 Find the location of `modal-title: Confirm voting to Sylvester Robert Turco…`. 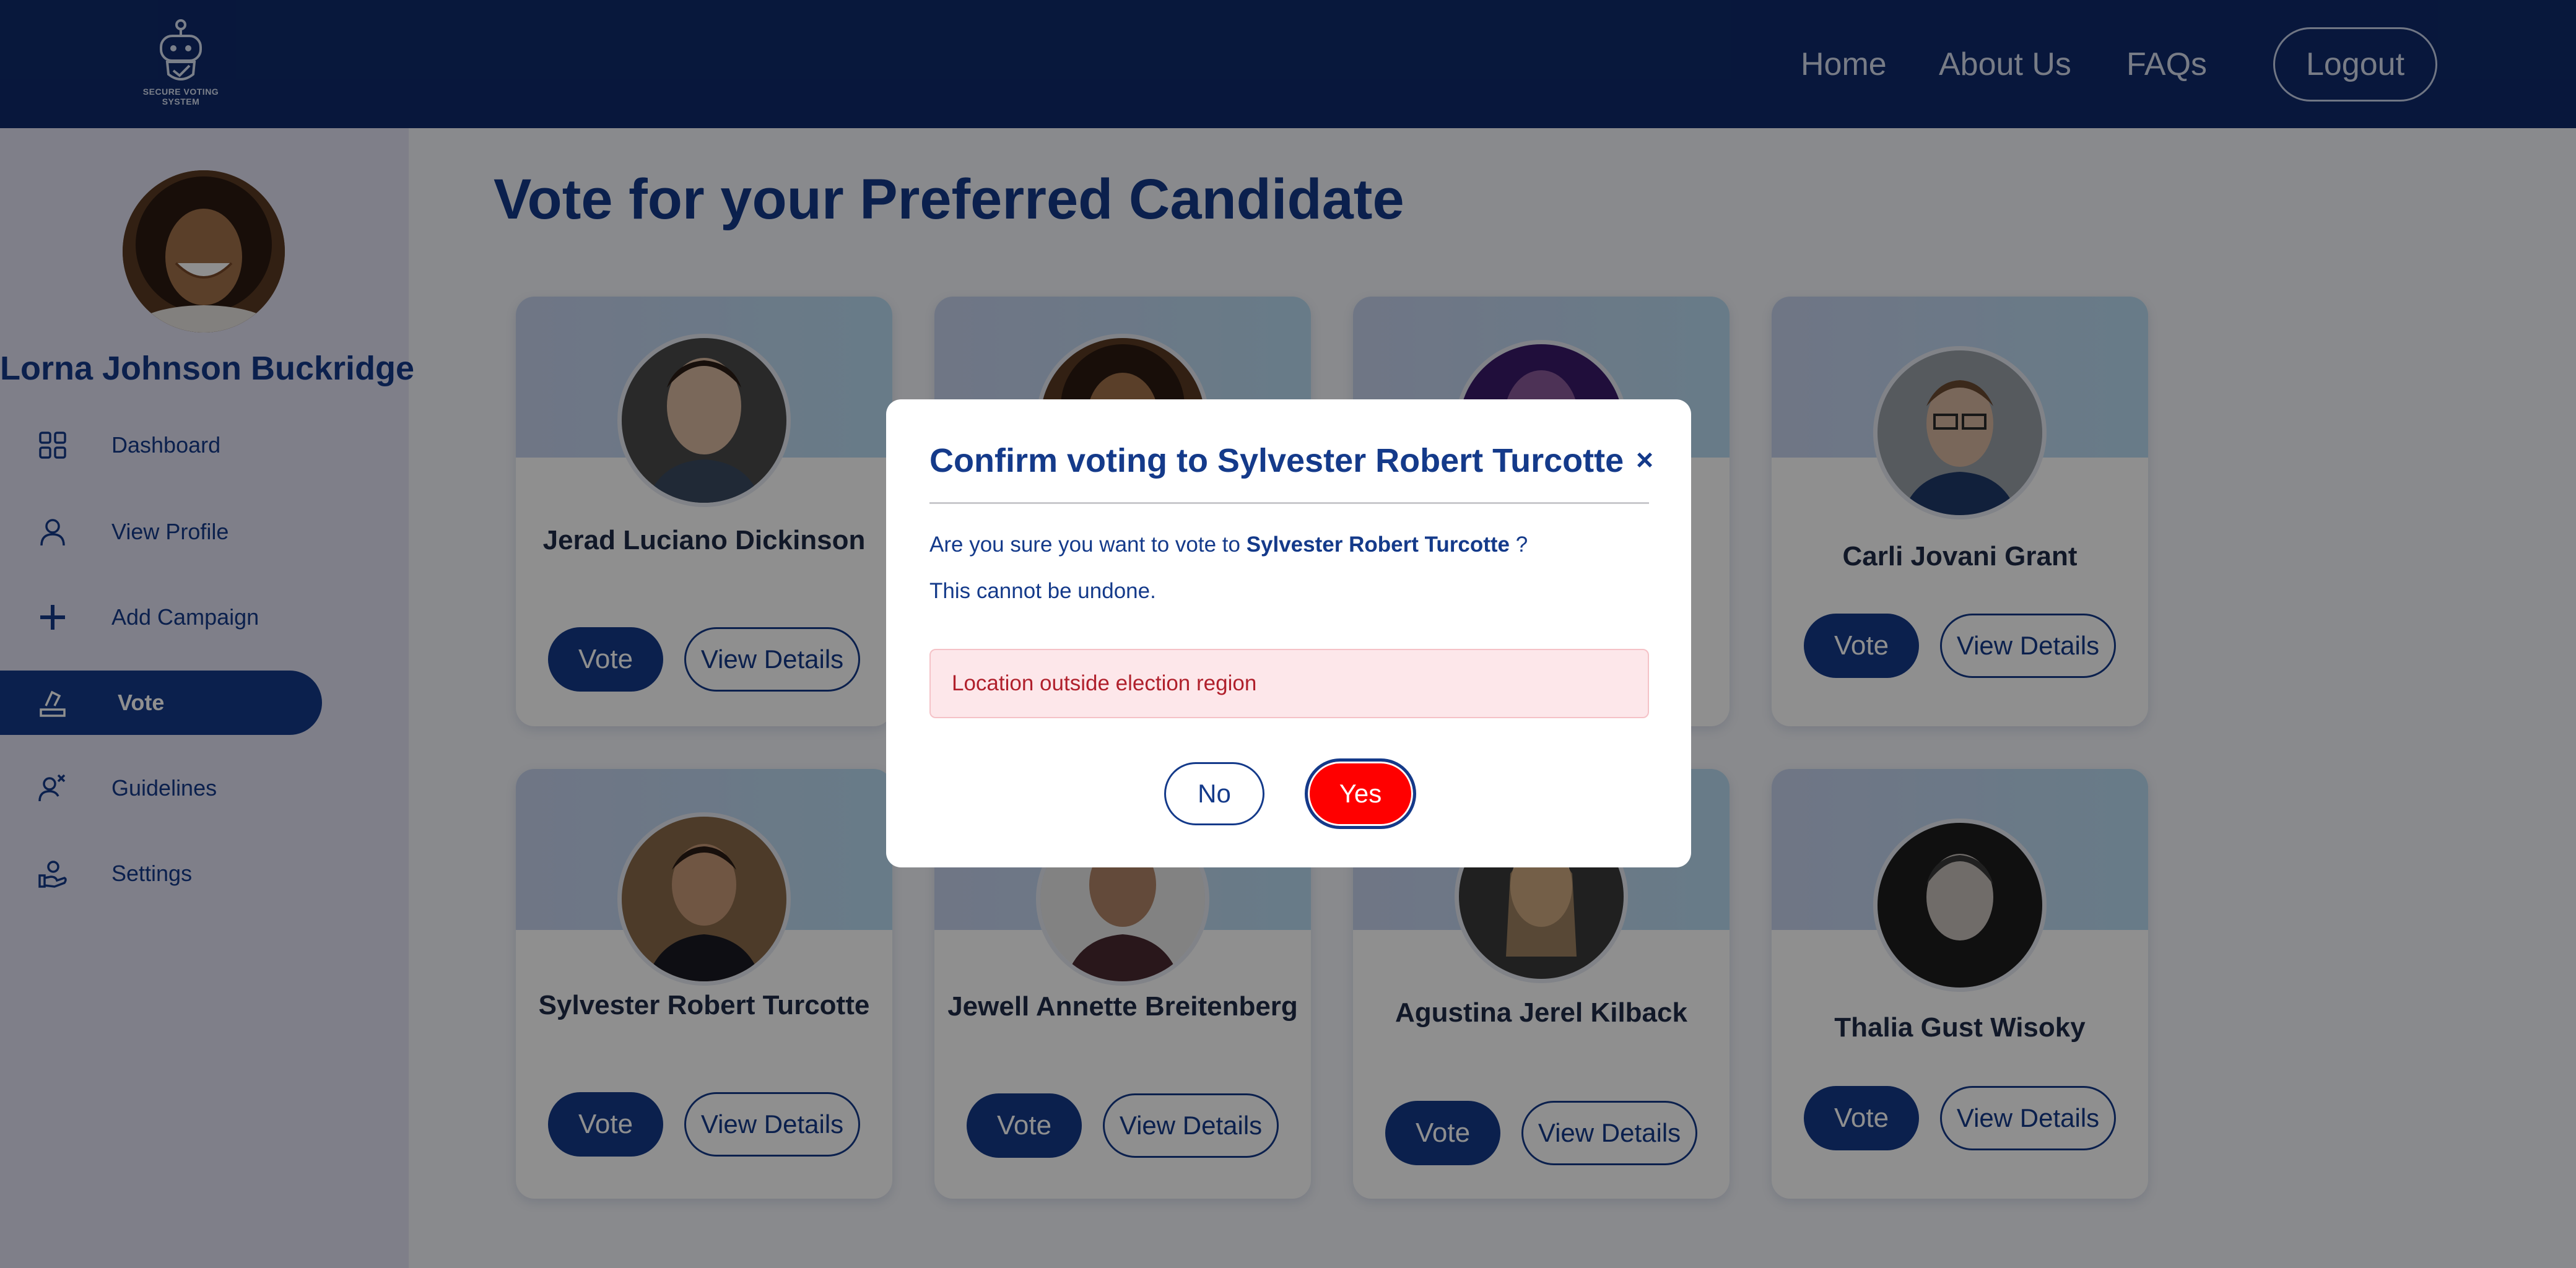

modal-title: Confirm voting to Sylvester Robert Turco… is located at coordinates (1277, 460).